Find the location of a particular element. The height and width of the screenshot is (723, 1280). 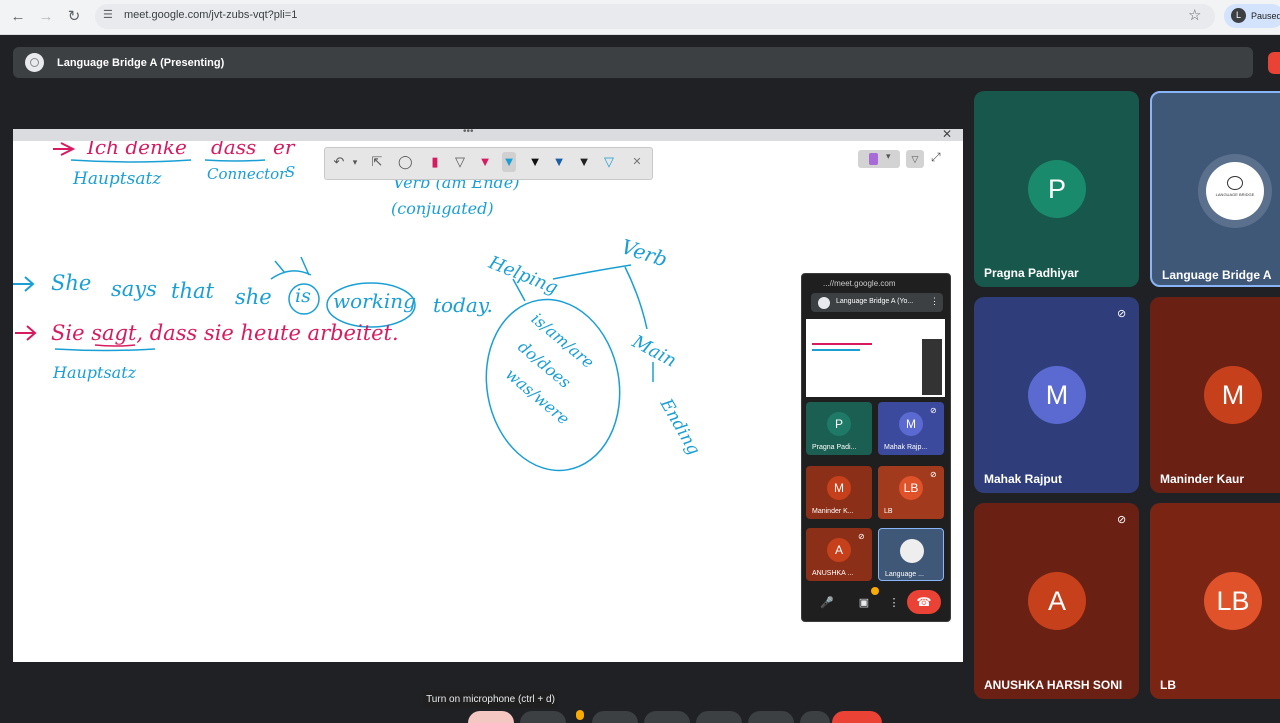

undo-icon: ↶ is located at coordinates (339, 162).